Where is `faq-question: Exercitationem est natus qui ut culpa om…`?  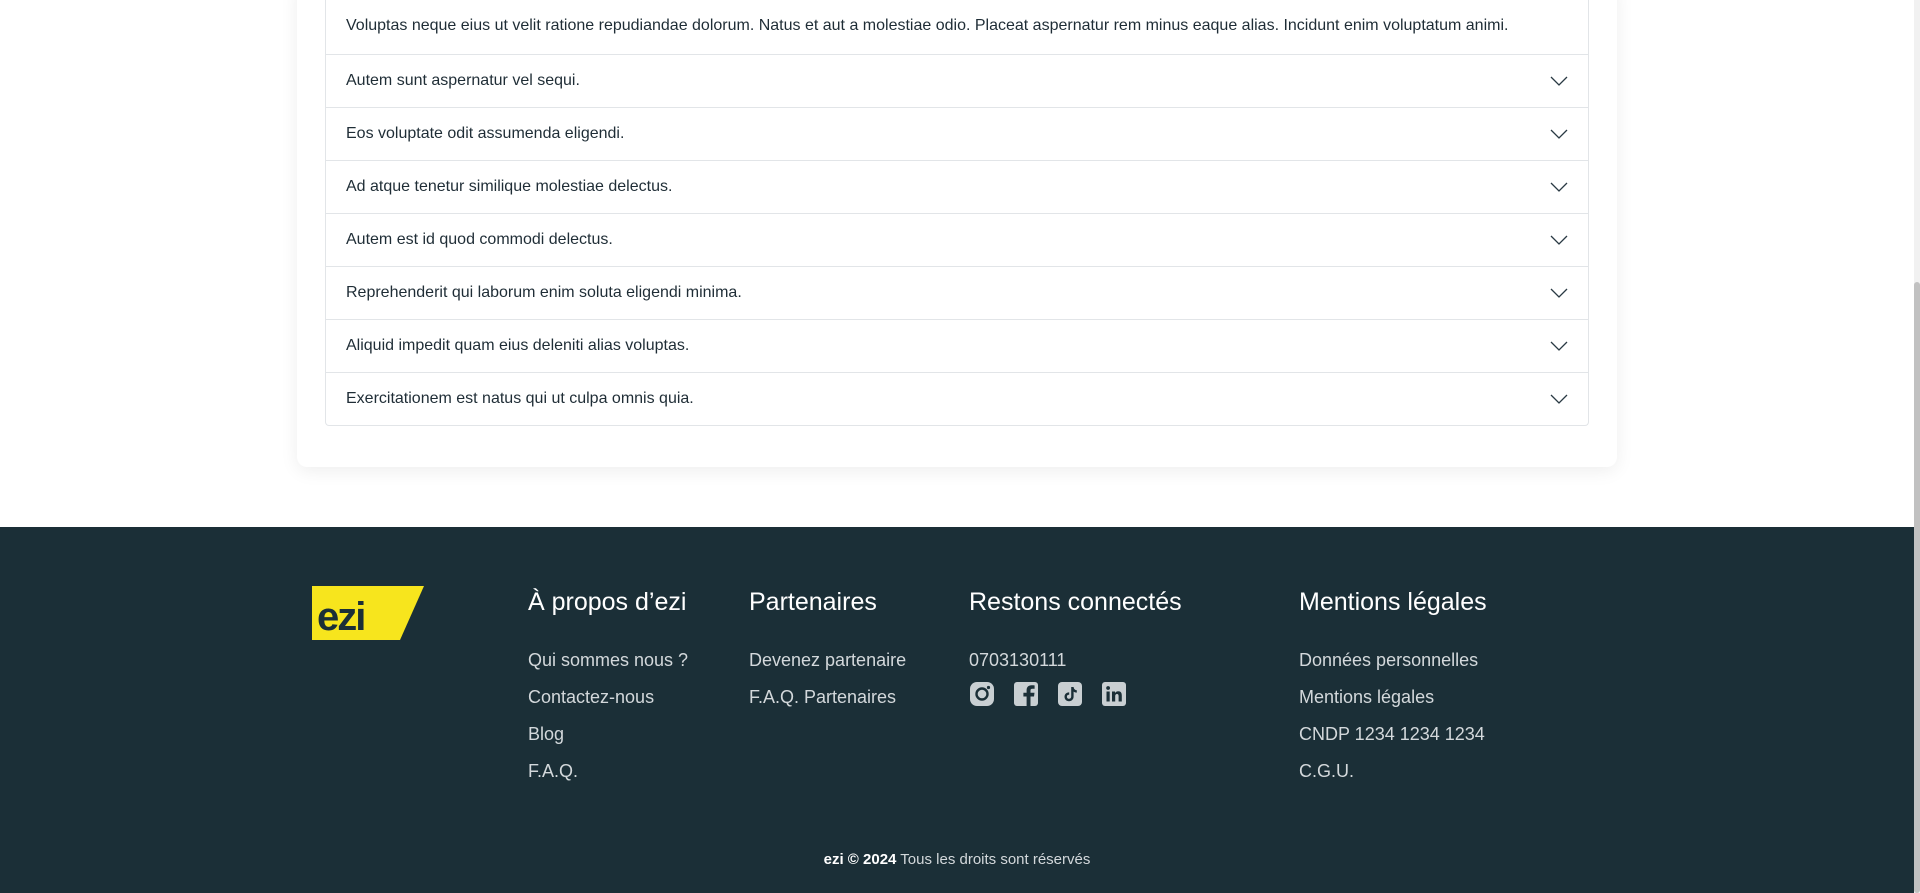 faq-question: Exercitationem est natus qui ut culpa om… is located at coordinates (520, 398).